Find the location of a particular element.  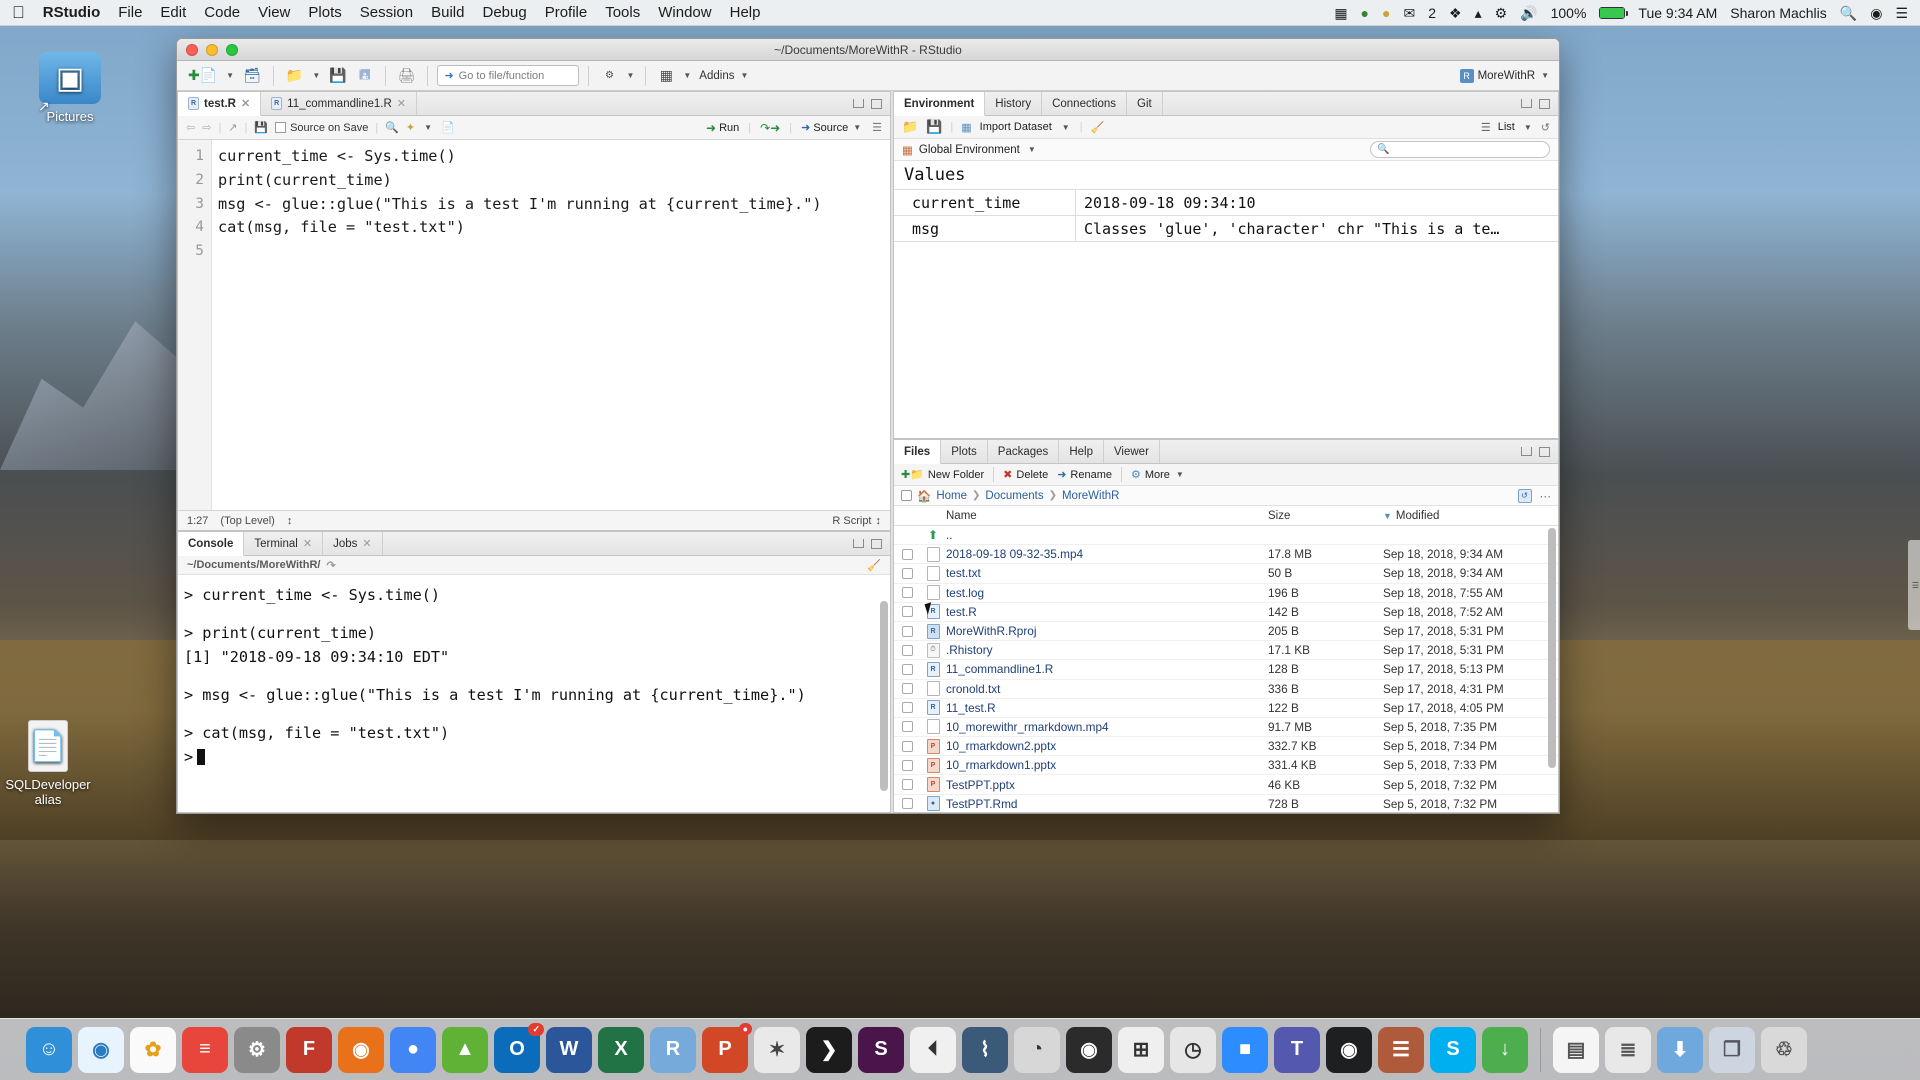

file-name: 10_rmarkdown1.pptx is located at coordinates (1107, 765).